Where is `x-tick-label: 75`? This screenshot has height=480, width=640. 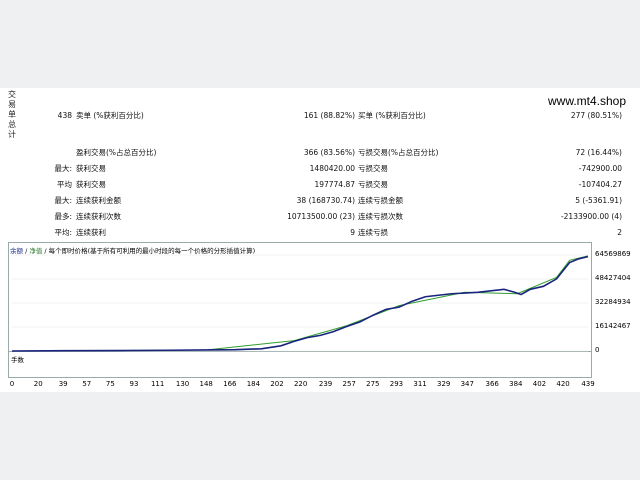
x-tick-label: 75 is located at coordinates (110, 384).